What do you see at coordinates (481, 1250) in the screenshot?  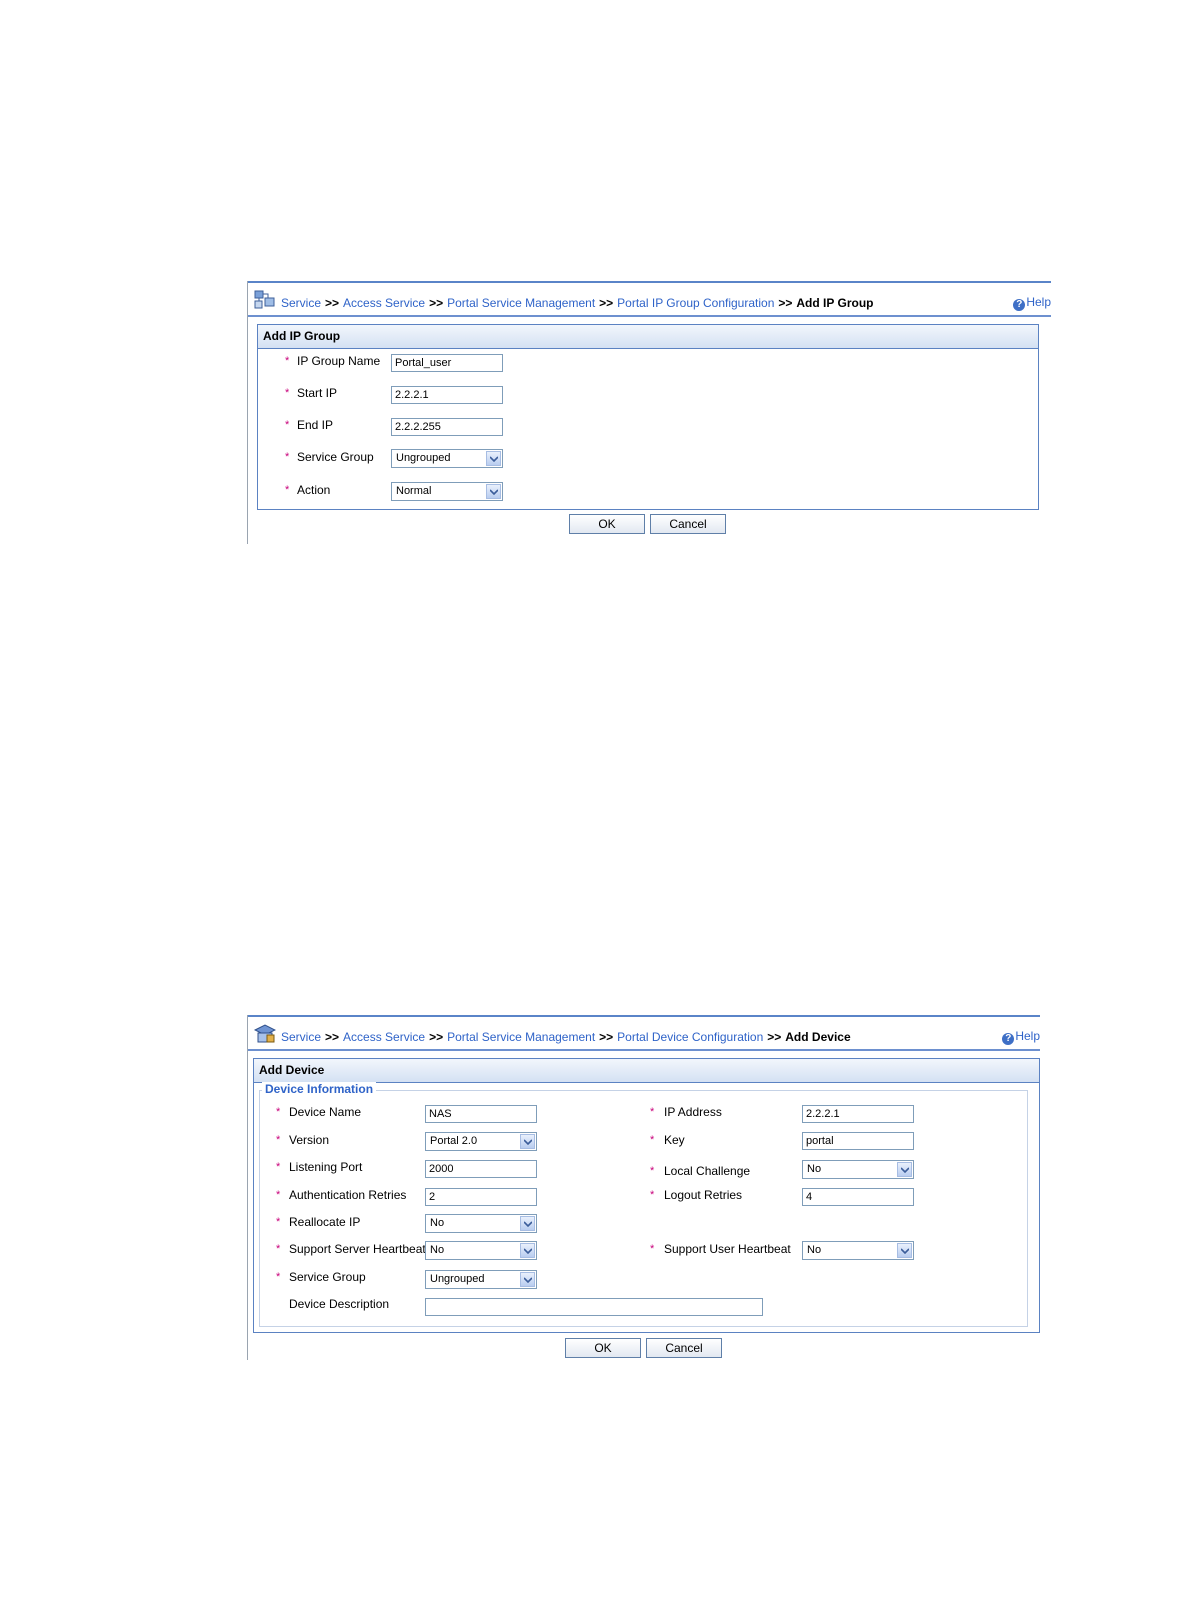 I see `support-server-heartbeat-select: No` at bounding box center [481, 1250].